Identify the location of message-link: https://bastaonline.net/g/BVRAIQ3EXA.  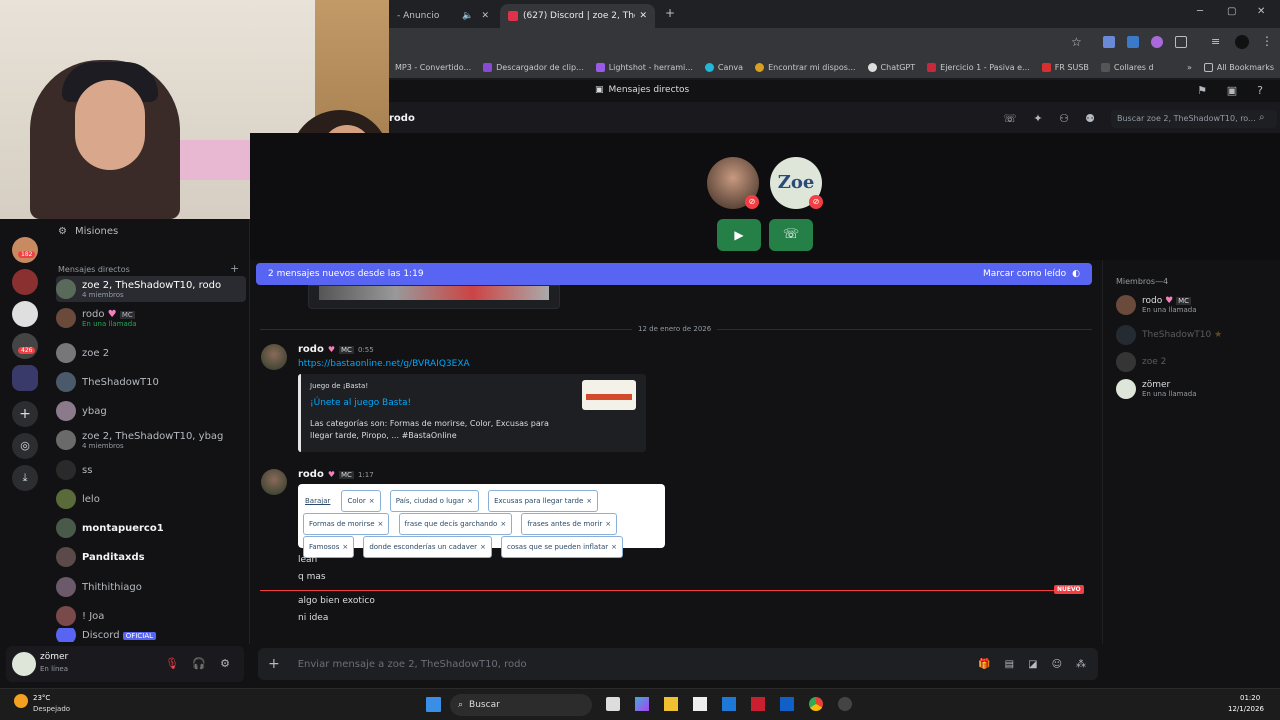
(384, 364).